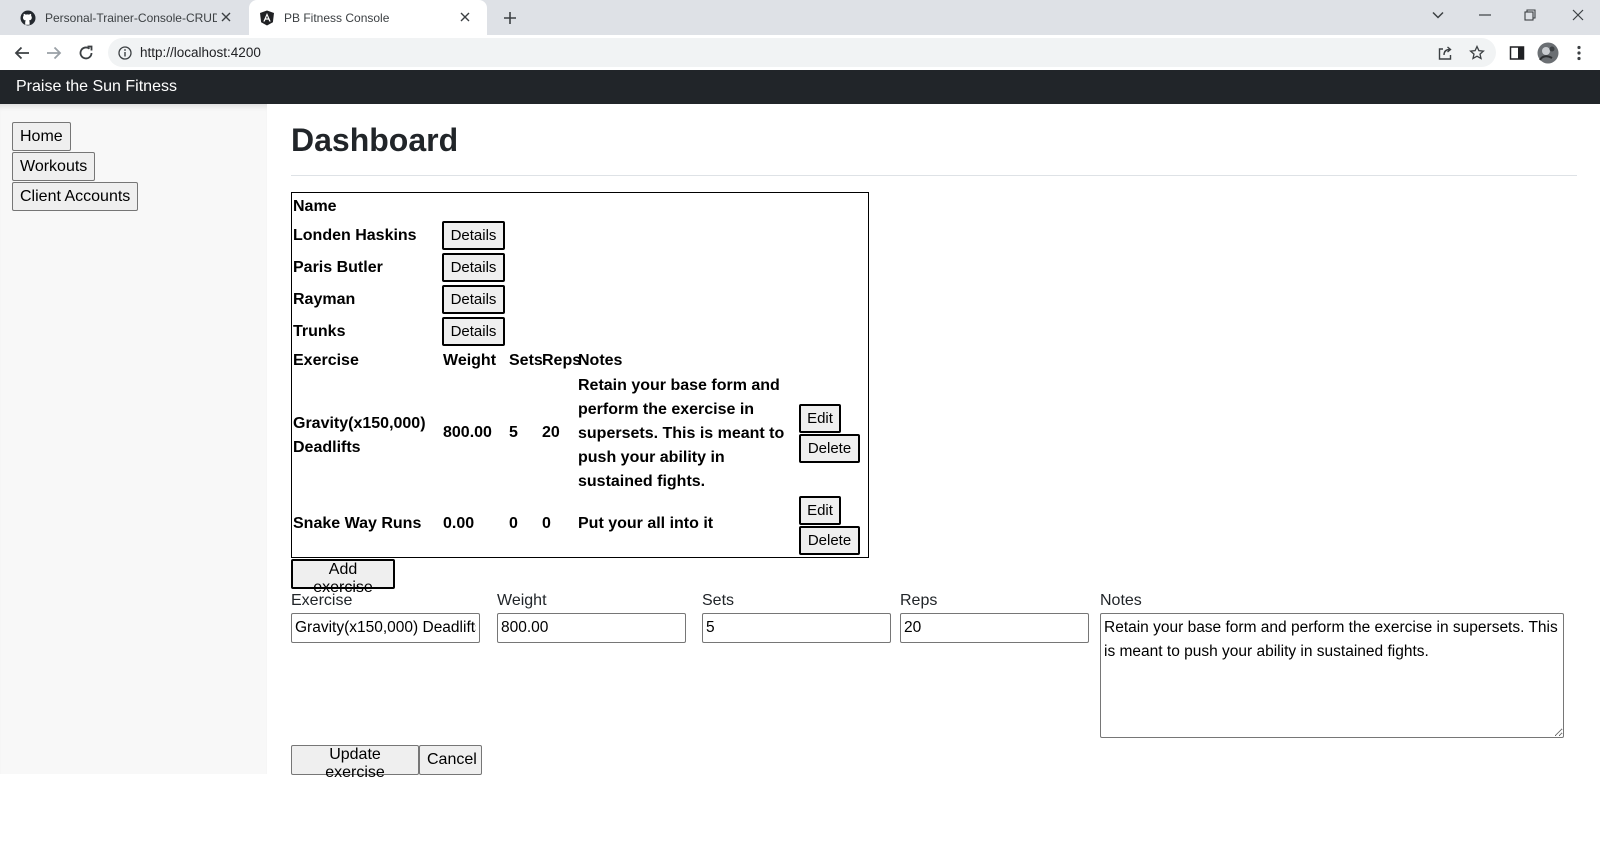  I want to click on exercise-sets: 0, so click(513, 523).